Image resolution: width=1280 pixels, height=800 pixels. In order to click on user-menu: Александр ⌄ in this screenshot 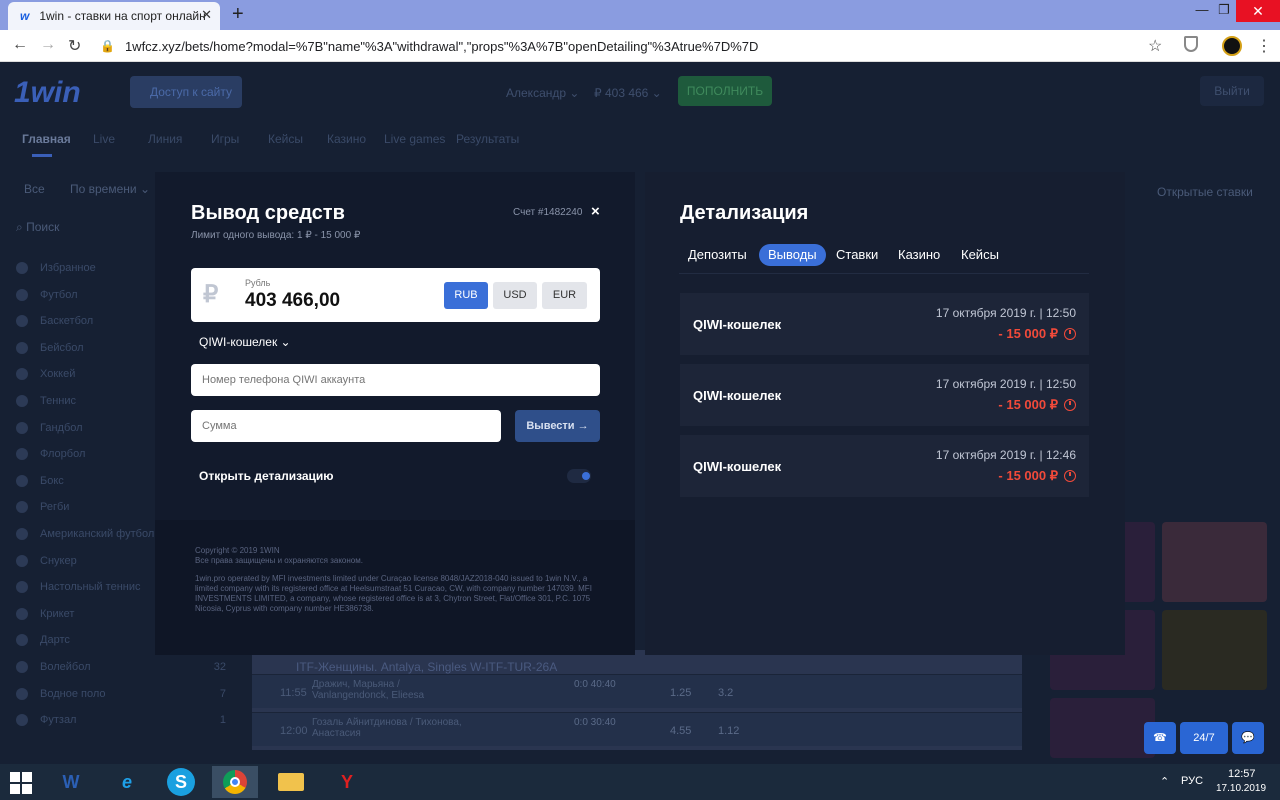, I will do `click(542, 93)`.